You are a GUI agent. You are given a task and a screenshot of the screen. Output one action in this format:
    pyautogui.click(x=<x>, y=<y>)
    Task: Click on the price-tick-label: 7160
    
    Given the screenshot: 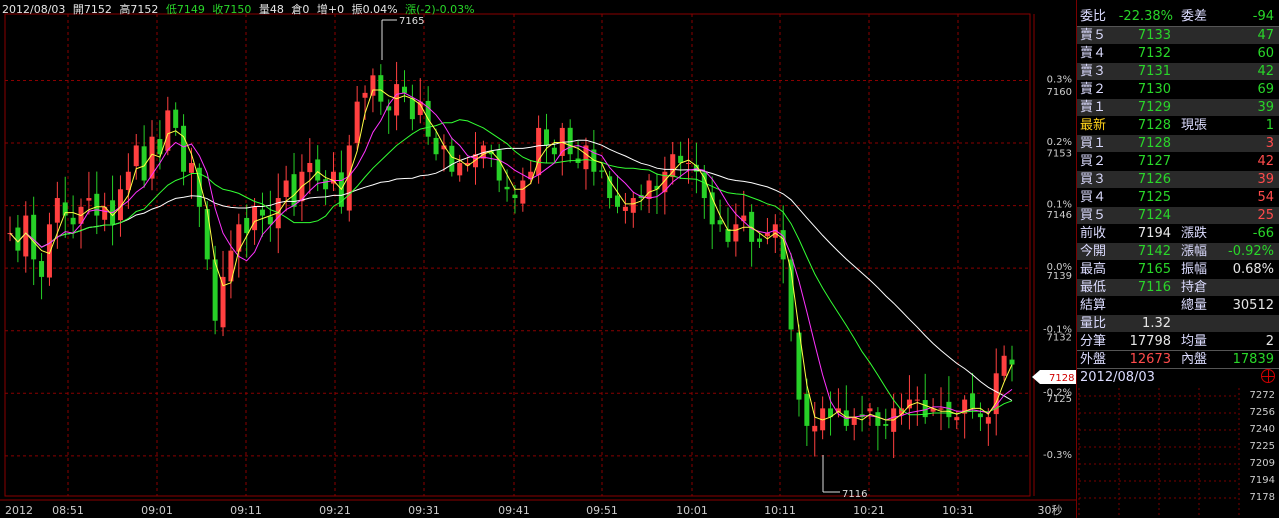 What is the action you would take?
    pyautogui.click(x=1059, y=92)
    